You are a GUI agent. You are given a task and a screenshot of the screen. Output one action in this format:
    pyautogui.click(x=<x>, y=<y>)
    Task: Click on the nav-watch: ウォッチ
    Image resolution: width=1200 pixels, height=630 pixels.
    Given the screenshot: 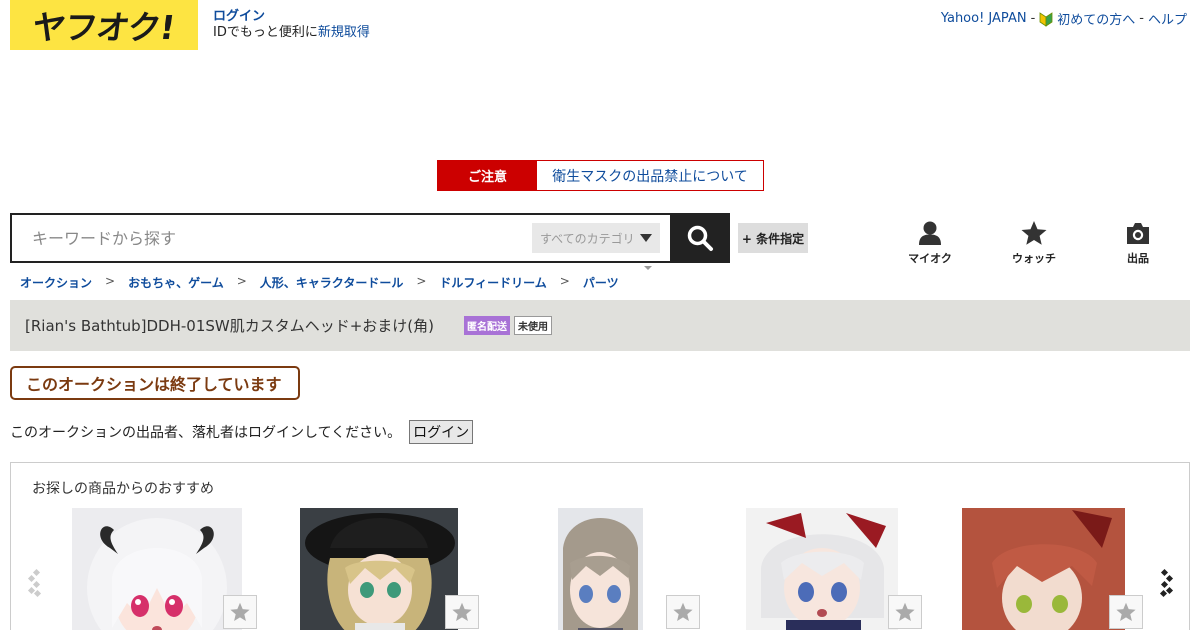 What is the action you would take?
    pyautogui.click(x=1034, y=243)
    